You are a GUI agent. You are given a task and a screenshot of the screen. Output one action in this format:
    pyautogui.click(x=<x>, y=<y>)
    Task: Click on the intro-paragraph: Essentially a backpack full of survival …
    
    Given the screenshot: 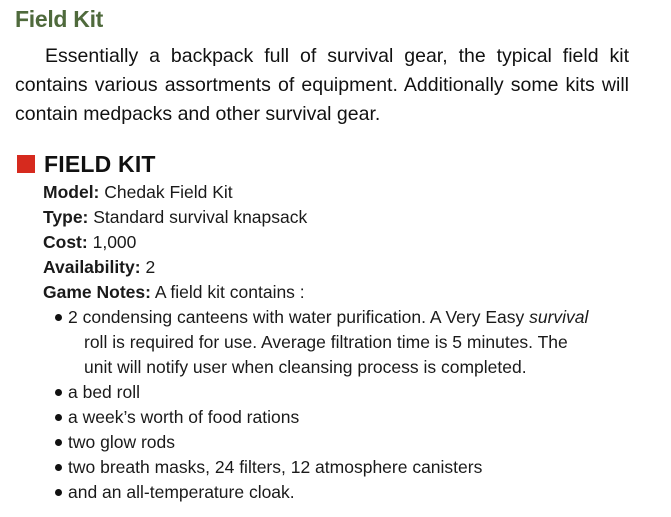 What is the action you would take?
    pyautogui.click(x=322, y=85)
    